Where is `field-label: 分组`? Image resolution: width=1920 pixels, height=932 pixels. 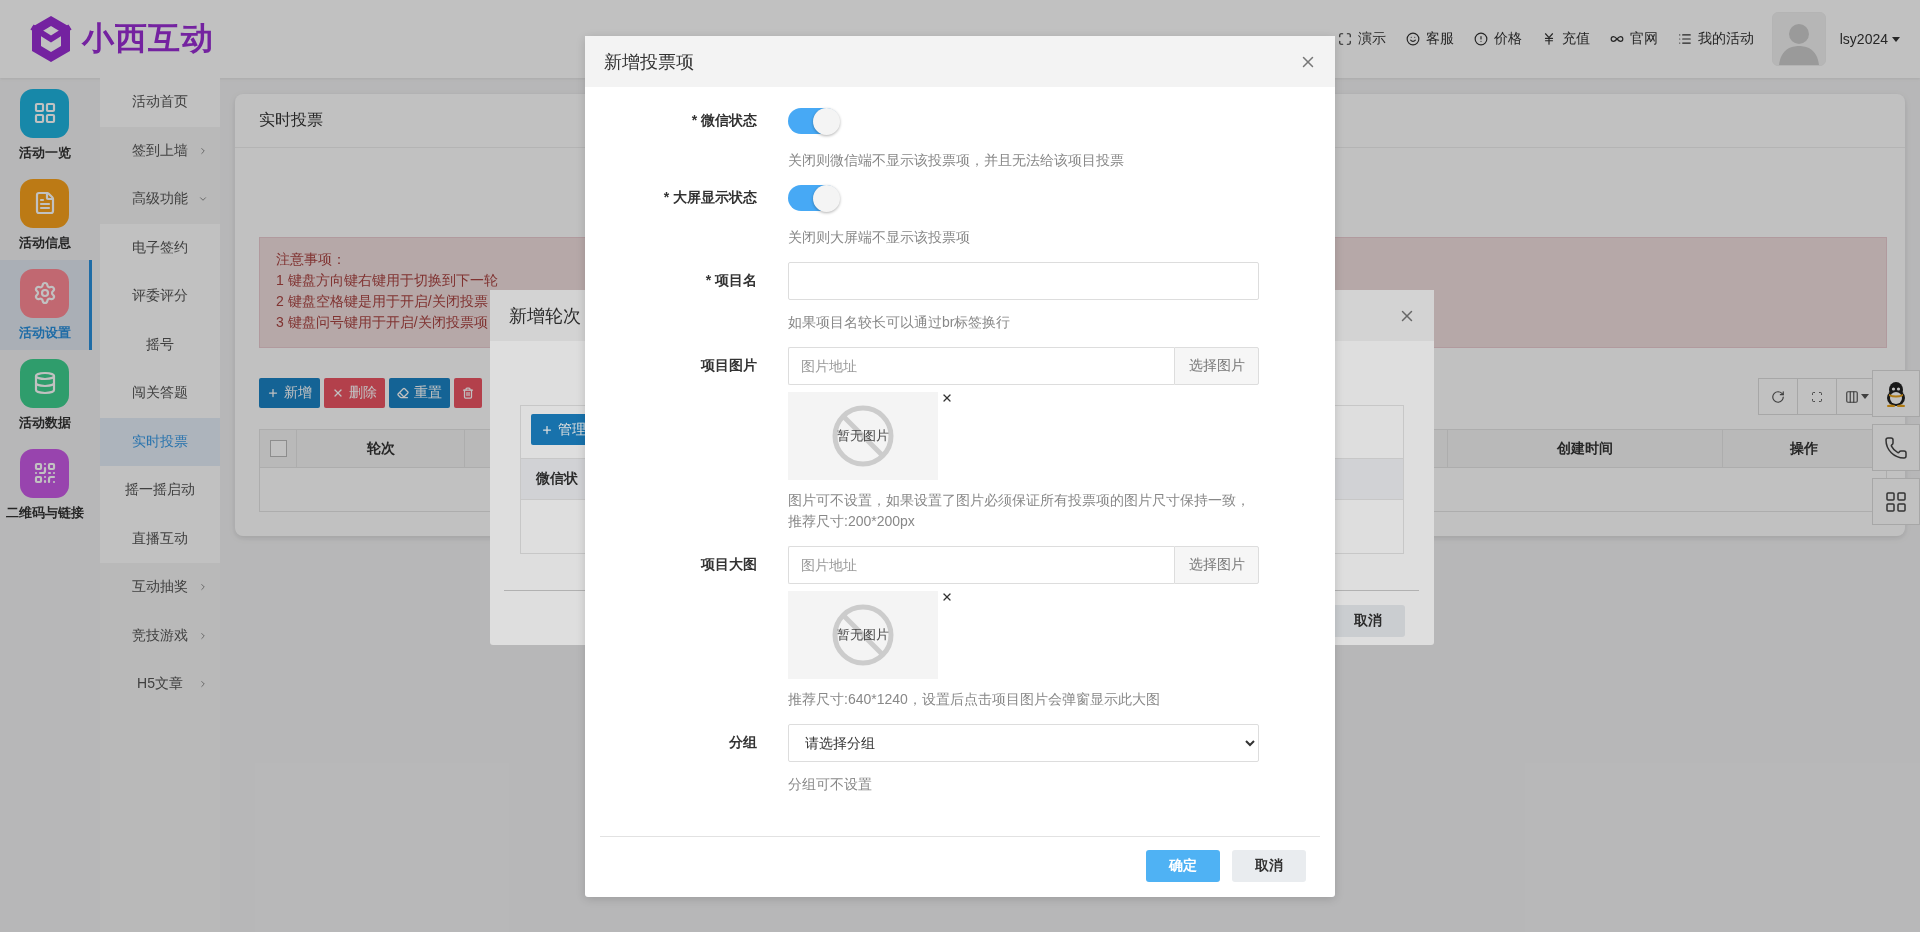 field-label: 分组 is located at coordinates (742, 742).